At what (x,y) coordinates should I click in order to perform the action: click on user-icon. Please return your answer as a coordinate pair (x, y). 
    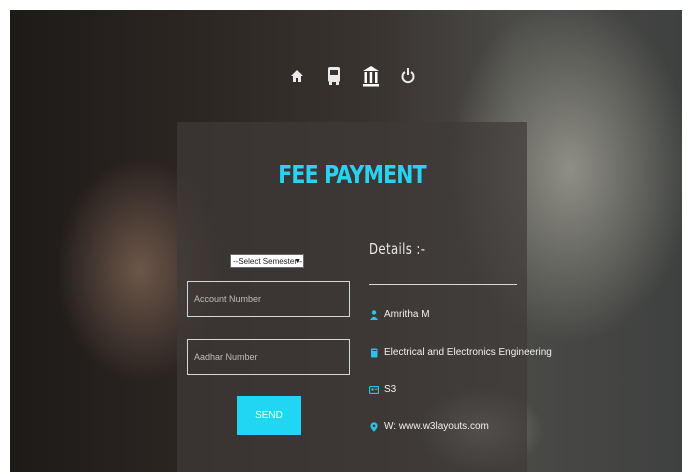
    Looking at the image, I should click on (374, 314).